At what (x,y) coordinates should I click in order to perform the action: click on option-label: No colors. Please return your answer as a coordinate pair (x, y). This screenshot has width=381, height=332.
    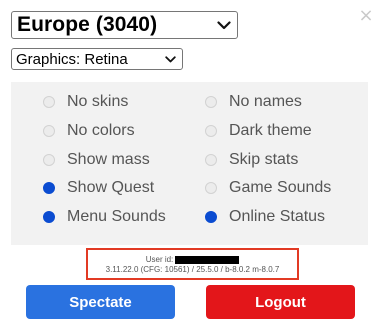
    Looking at the image, I should click on (101, 130).